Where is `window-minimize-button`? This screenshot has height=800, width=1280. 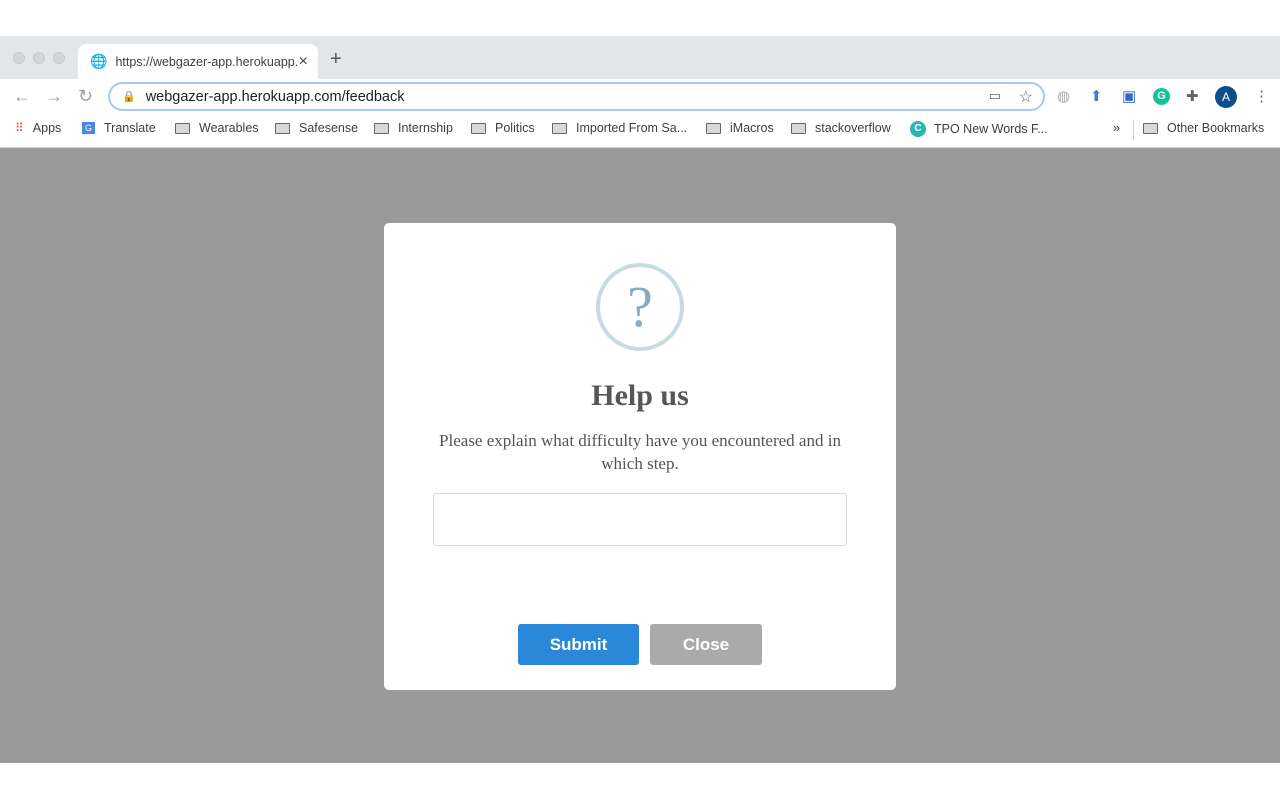
window-minimize-button is located at coordinates (39, 58).